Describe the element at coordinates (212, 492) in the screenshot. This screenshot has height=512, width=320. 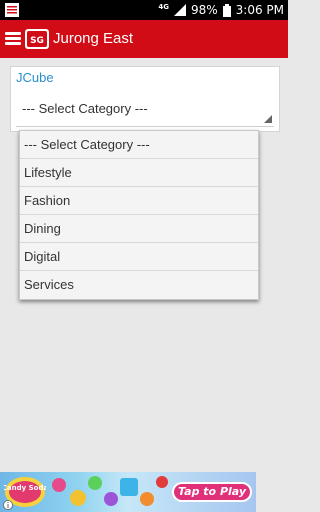
I see `tap-to-play-button: Tap to Play` at that location.